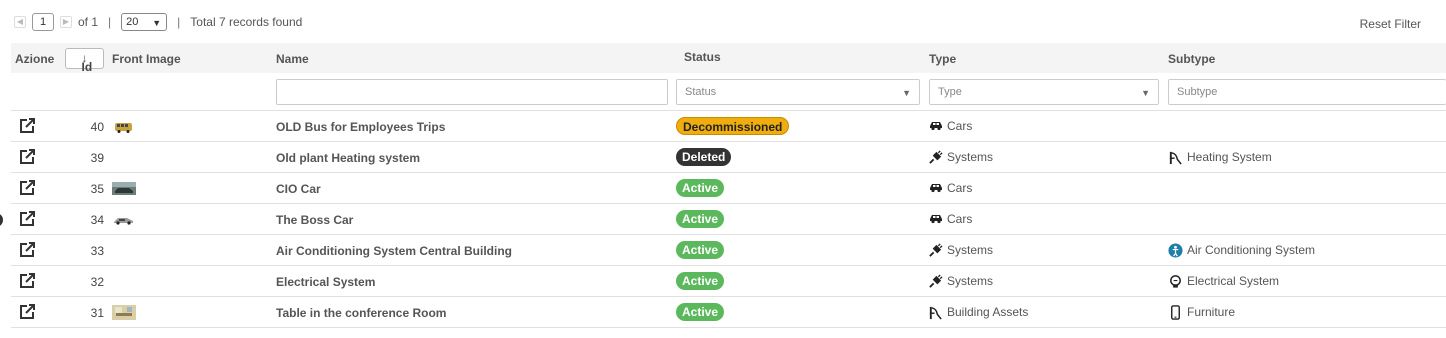 This screenshot has width=1446, height=338. What do you see at coordinates (1211, 312) in the screenshot?
I see `row-subtype-label: Furniture` at bounding box center [1211, 312].